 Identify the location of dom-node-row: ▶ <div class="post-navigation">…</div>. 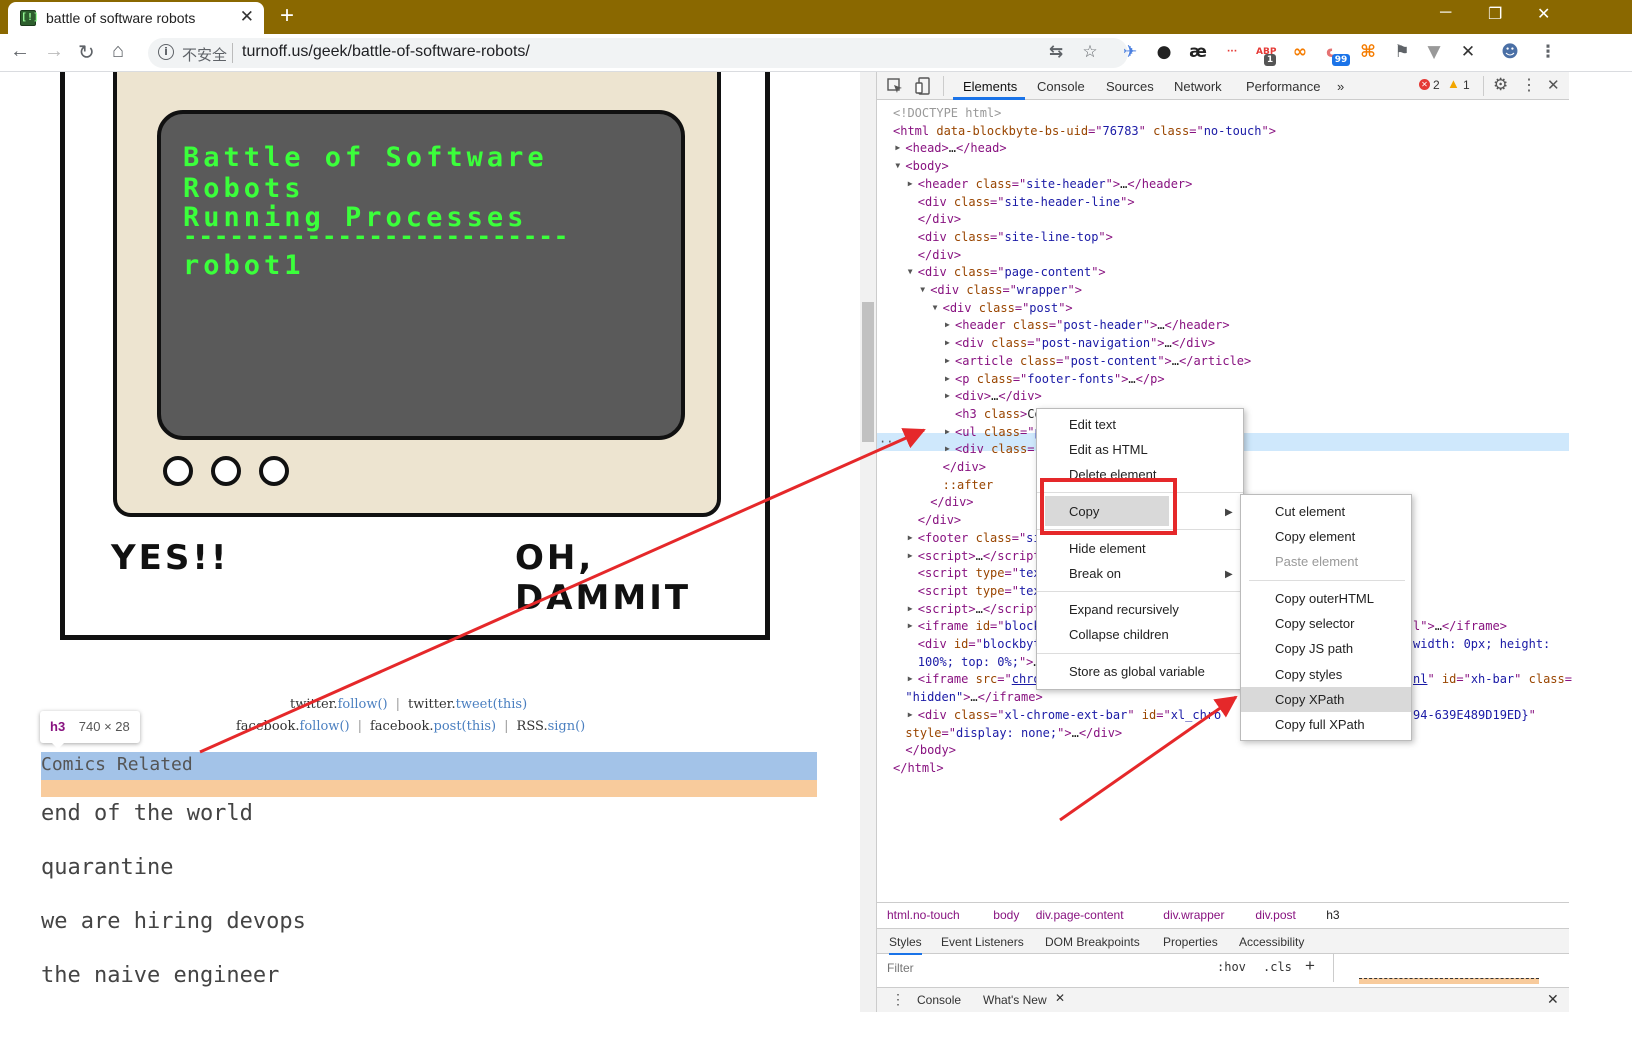
(1080, 343).